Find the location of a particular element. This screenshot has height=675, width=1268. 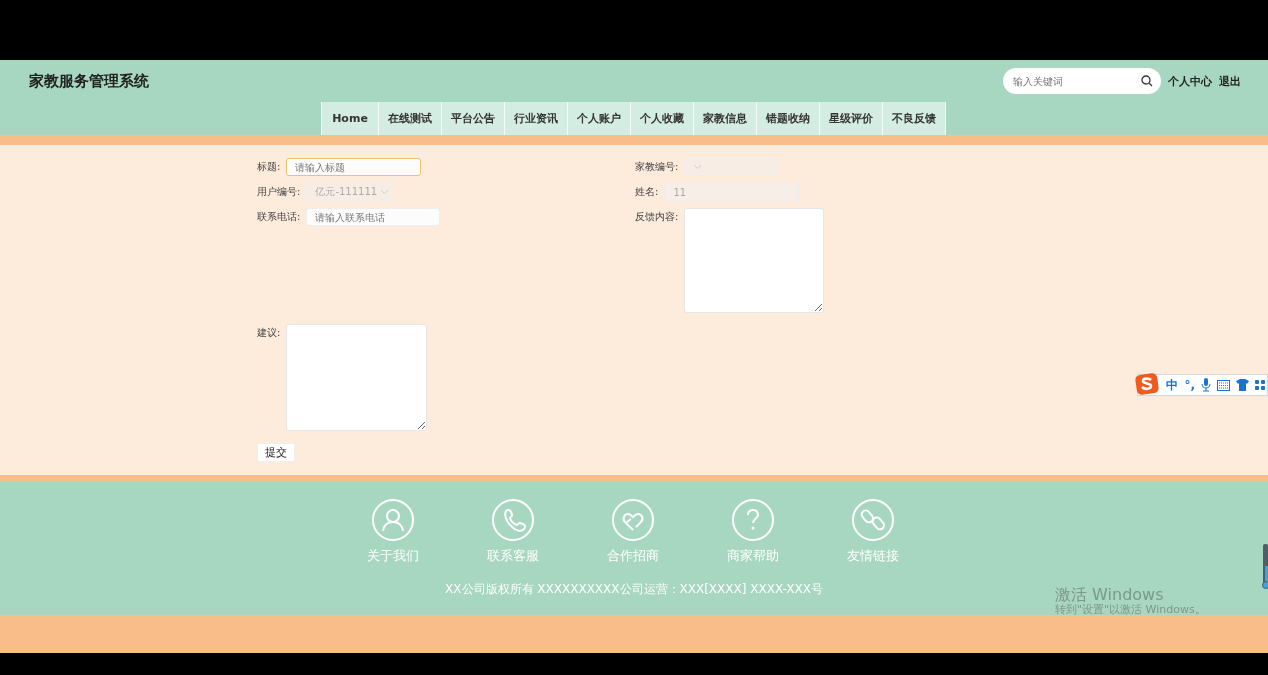

field-label: 姓名: is located at coordinates (647, 192).